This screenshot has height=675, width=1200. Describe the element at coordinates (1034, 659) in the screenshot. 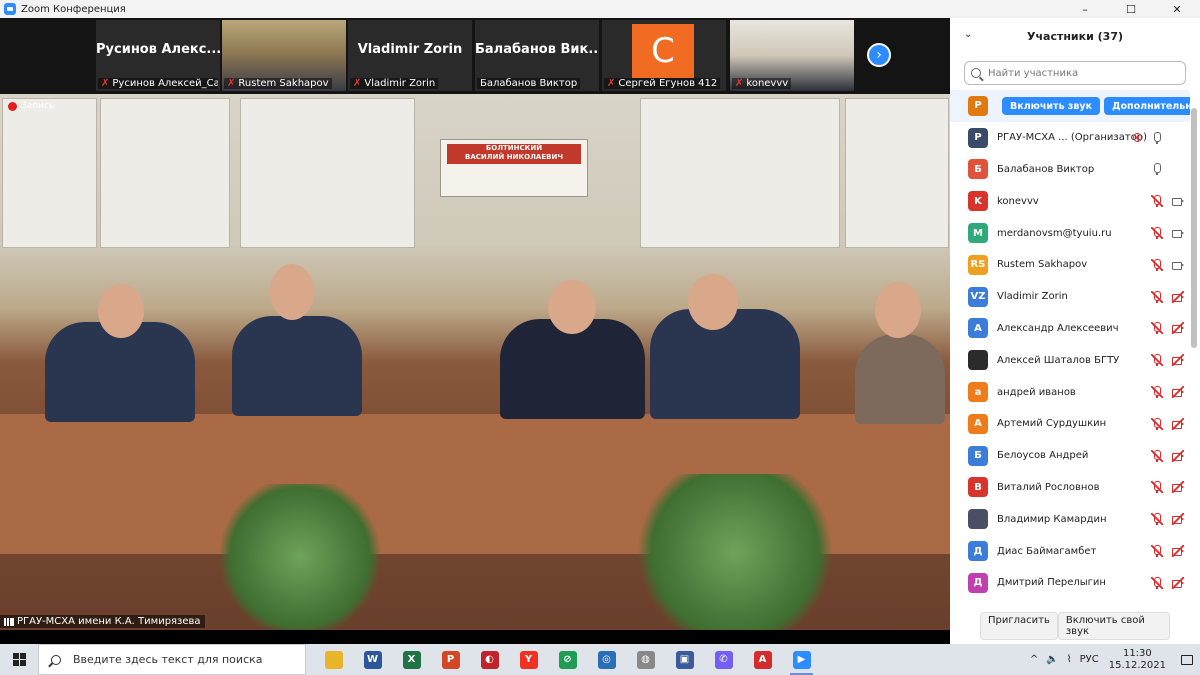

I see `tray-chevron-icon: ^` at that location.